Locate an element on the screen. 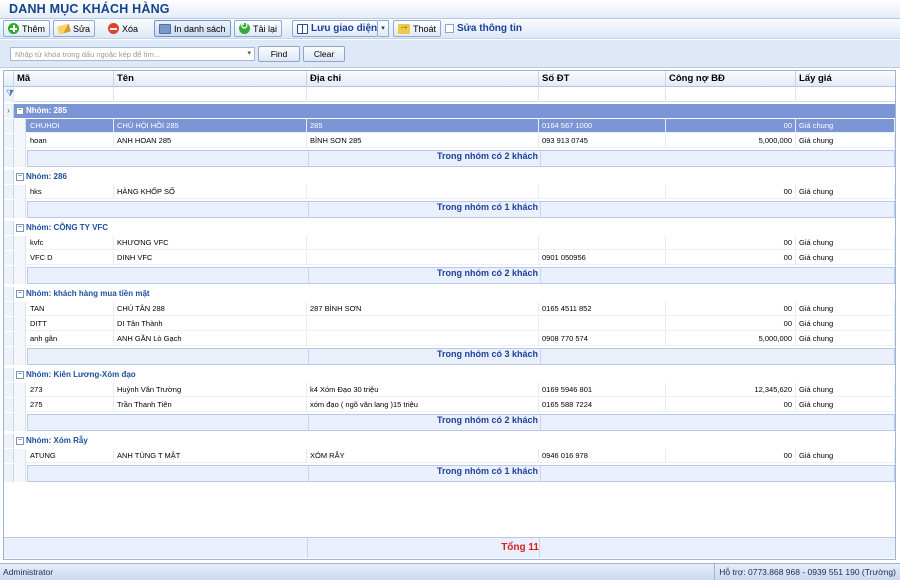 This screenshot has width=900, height=580. table-cell: 0946 016 978 is located at coordinates (602, 456).